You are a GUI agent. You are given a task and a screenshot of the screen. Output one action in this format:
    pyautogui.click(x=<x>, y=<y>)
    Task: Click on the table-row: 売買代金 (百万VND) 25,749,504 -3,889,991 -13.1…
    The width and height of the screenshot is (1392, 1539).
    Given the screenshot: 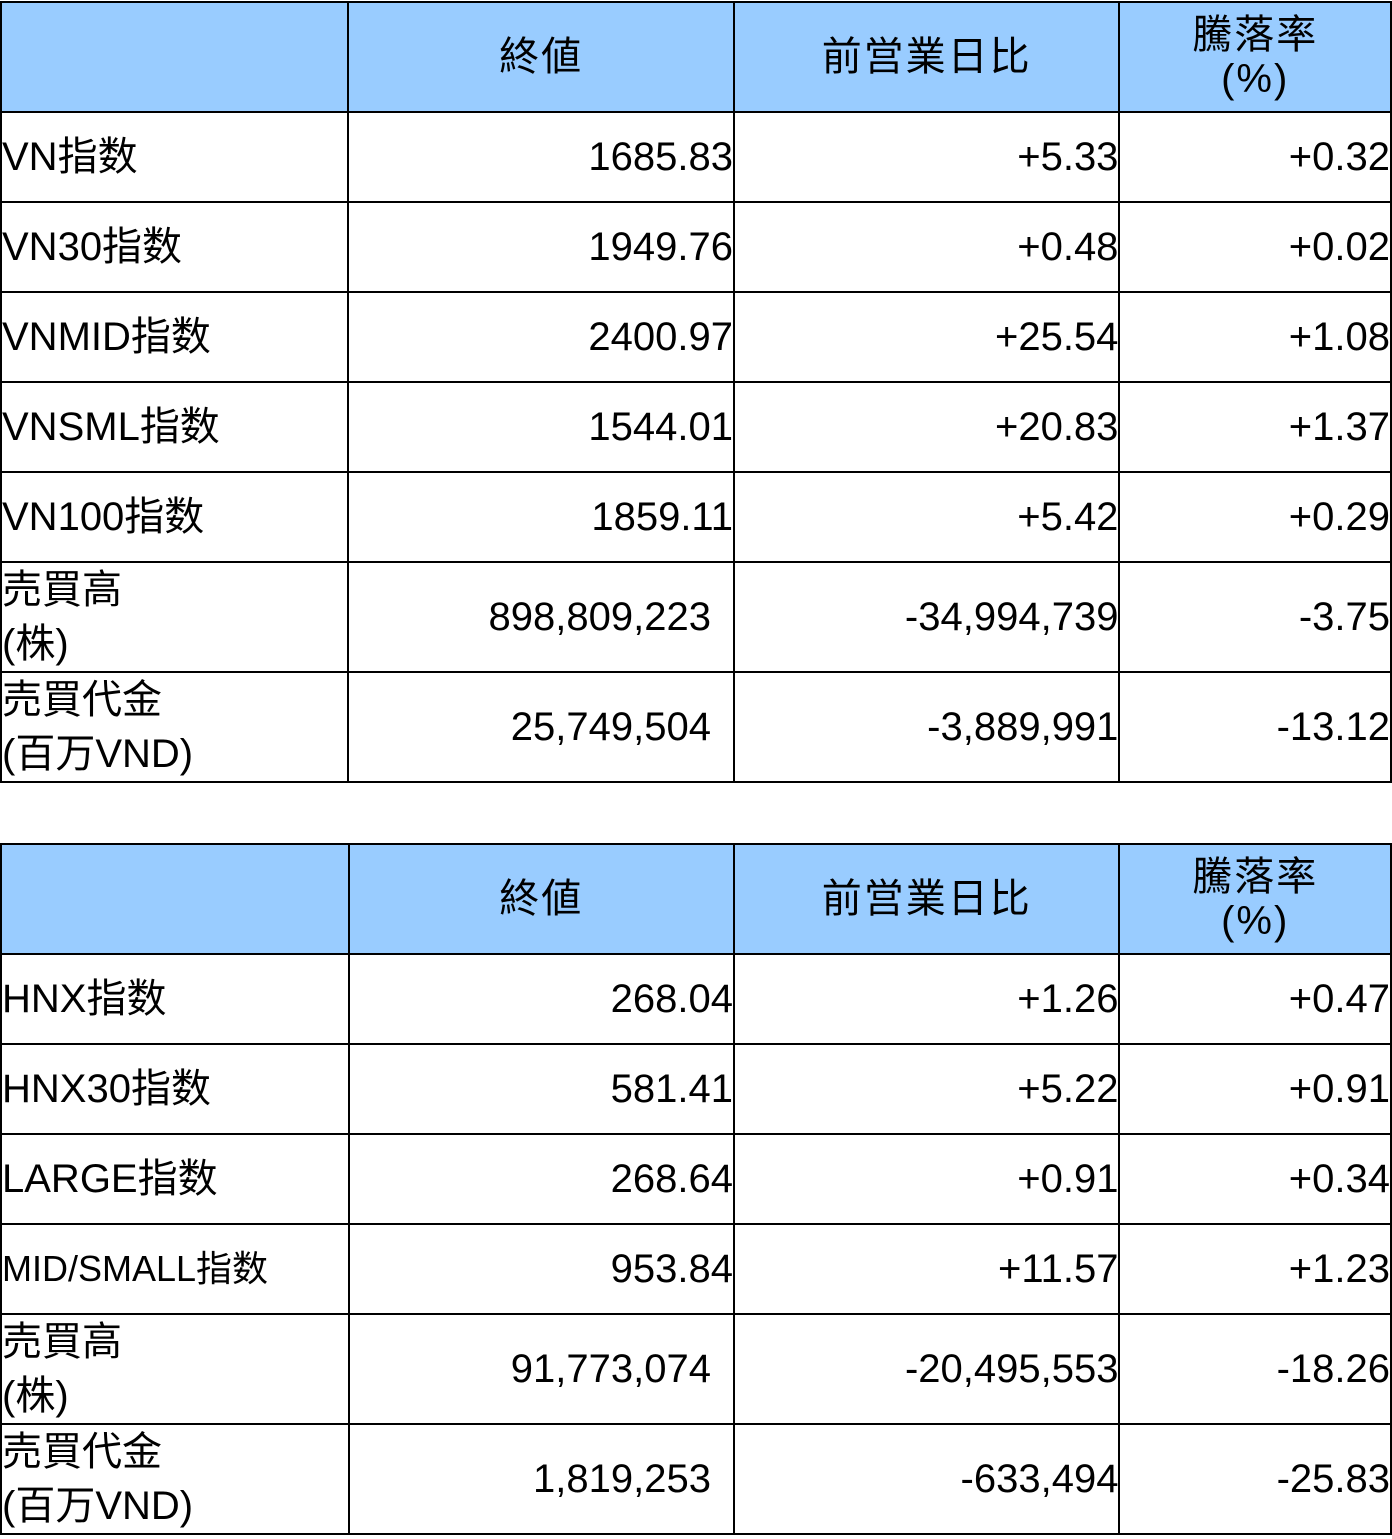 What is the action you would take?
    pyautogui.click(x=696, y=727)
    